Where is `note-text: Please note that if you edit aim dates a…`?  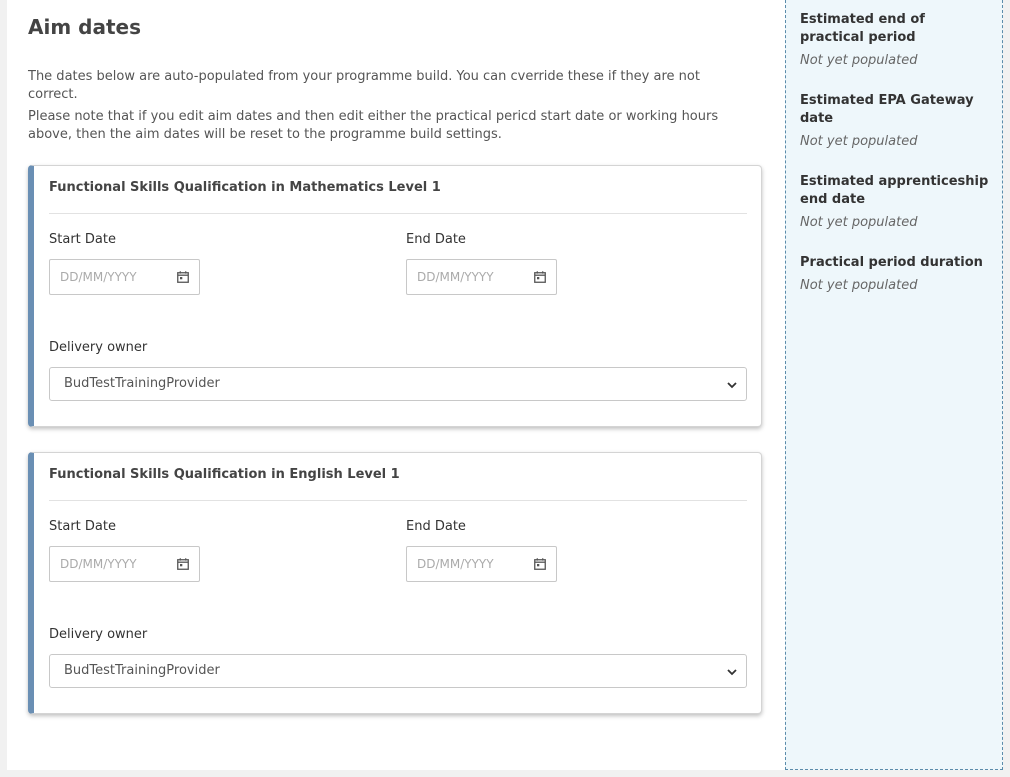 note-text: Please note that if you edit aim dates a… is located at coordinates (373, 125).